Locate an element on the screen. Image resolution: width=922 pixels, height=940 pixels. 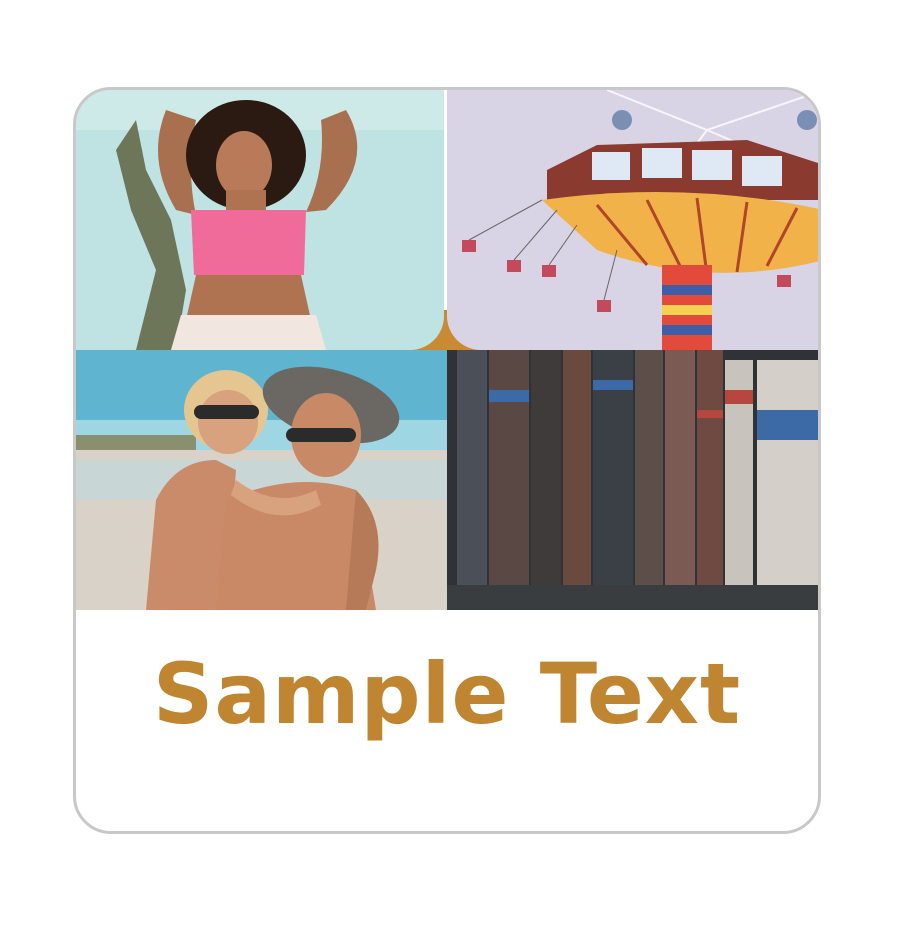
photo-woman-pink-top is located at coordinates (260, 220).